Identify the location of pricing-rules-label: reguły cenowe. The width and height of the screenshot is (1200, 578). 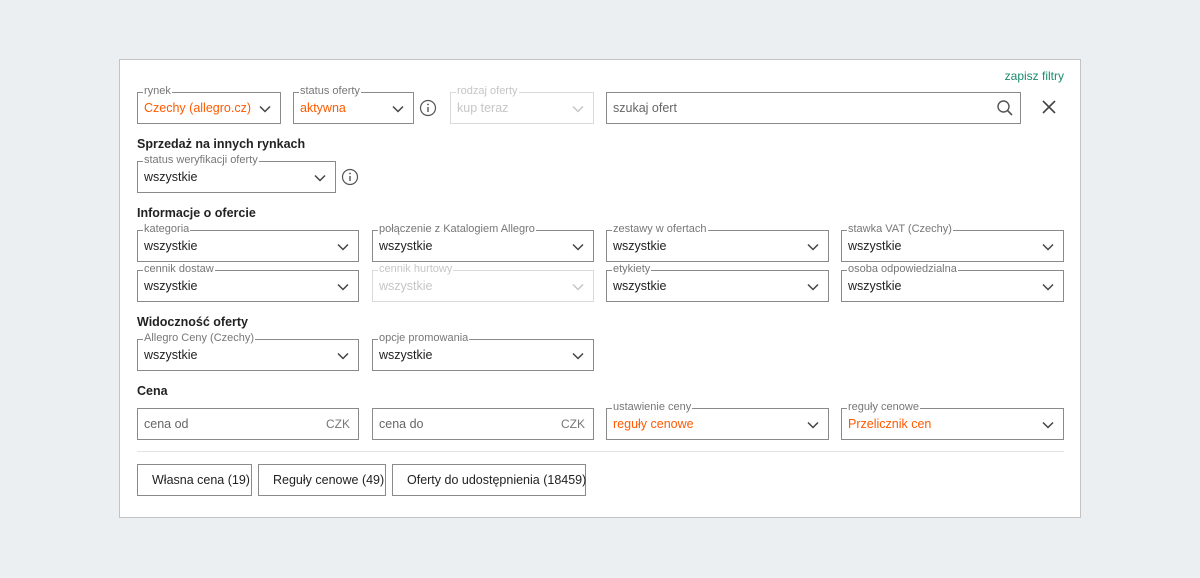
(883, 407).